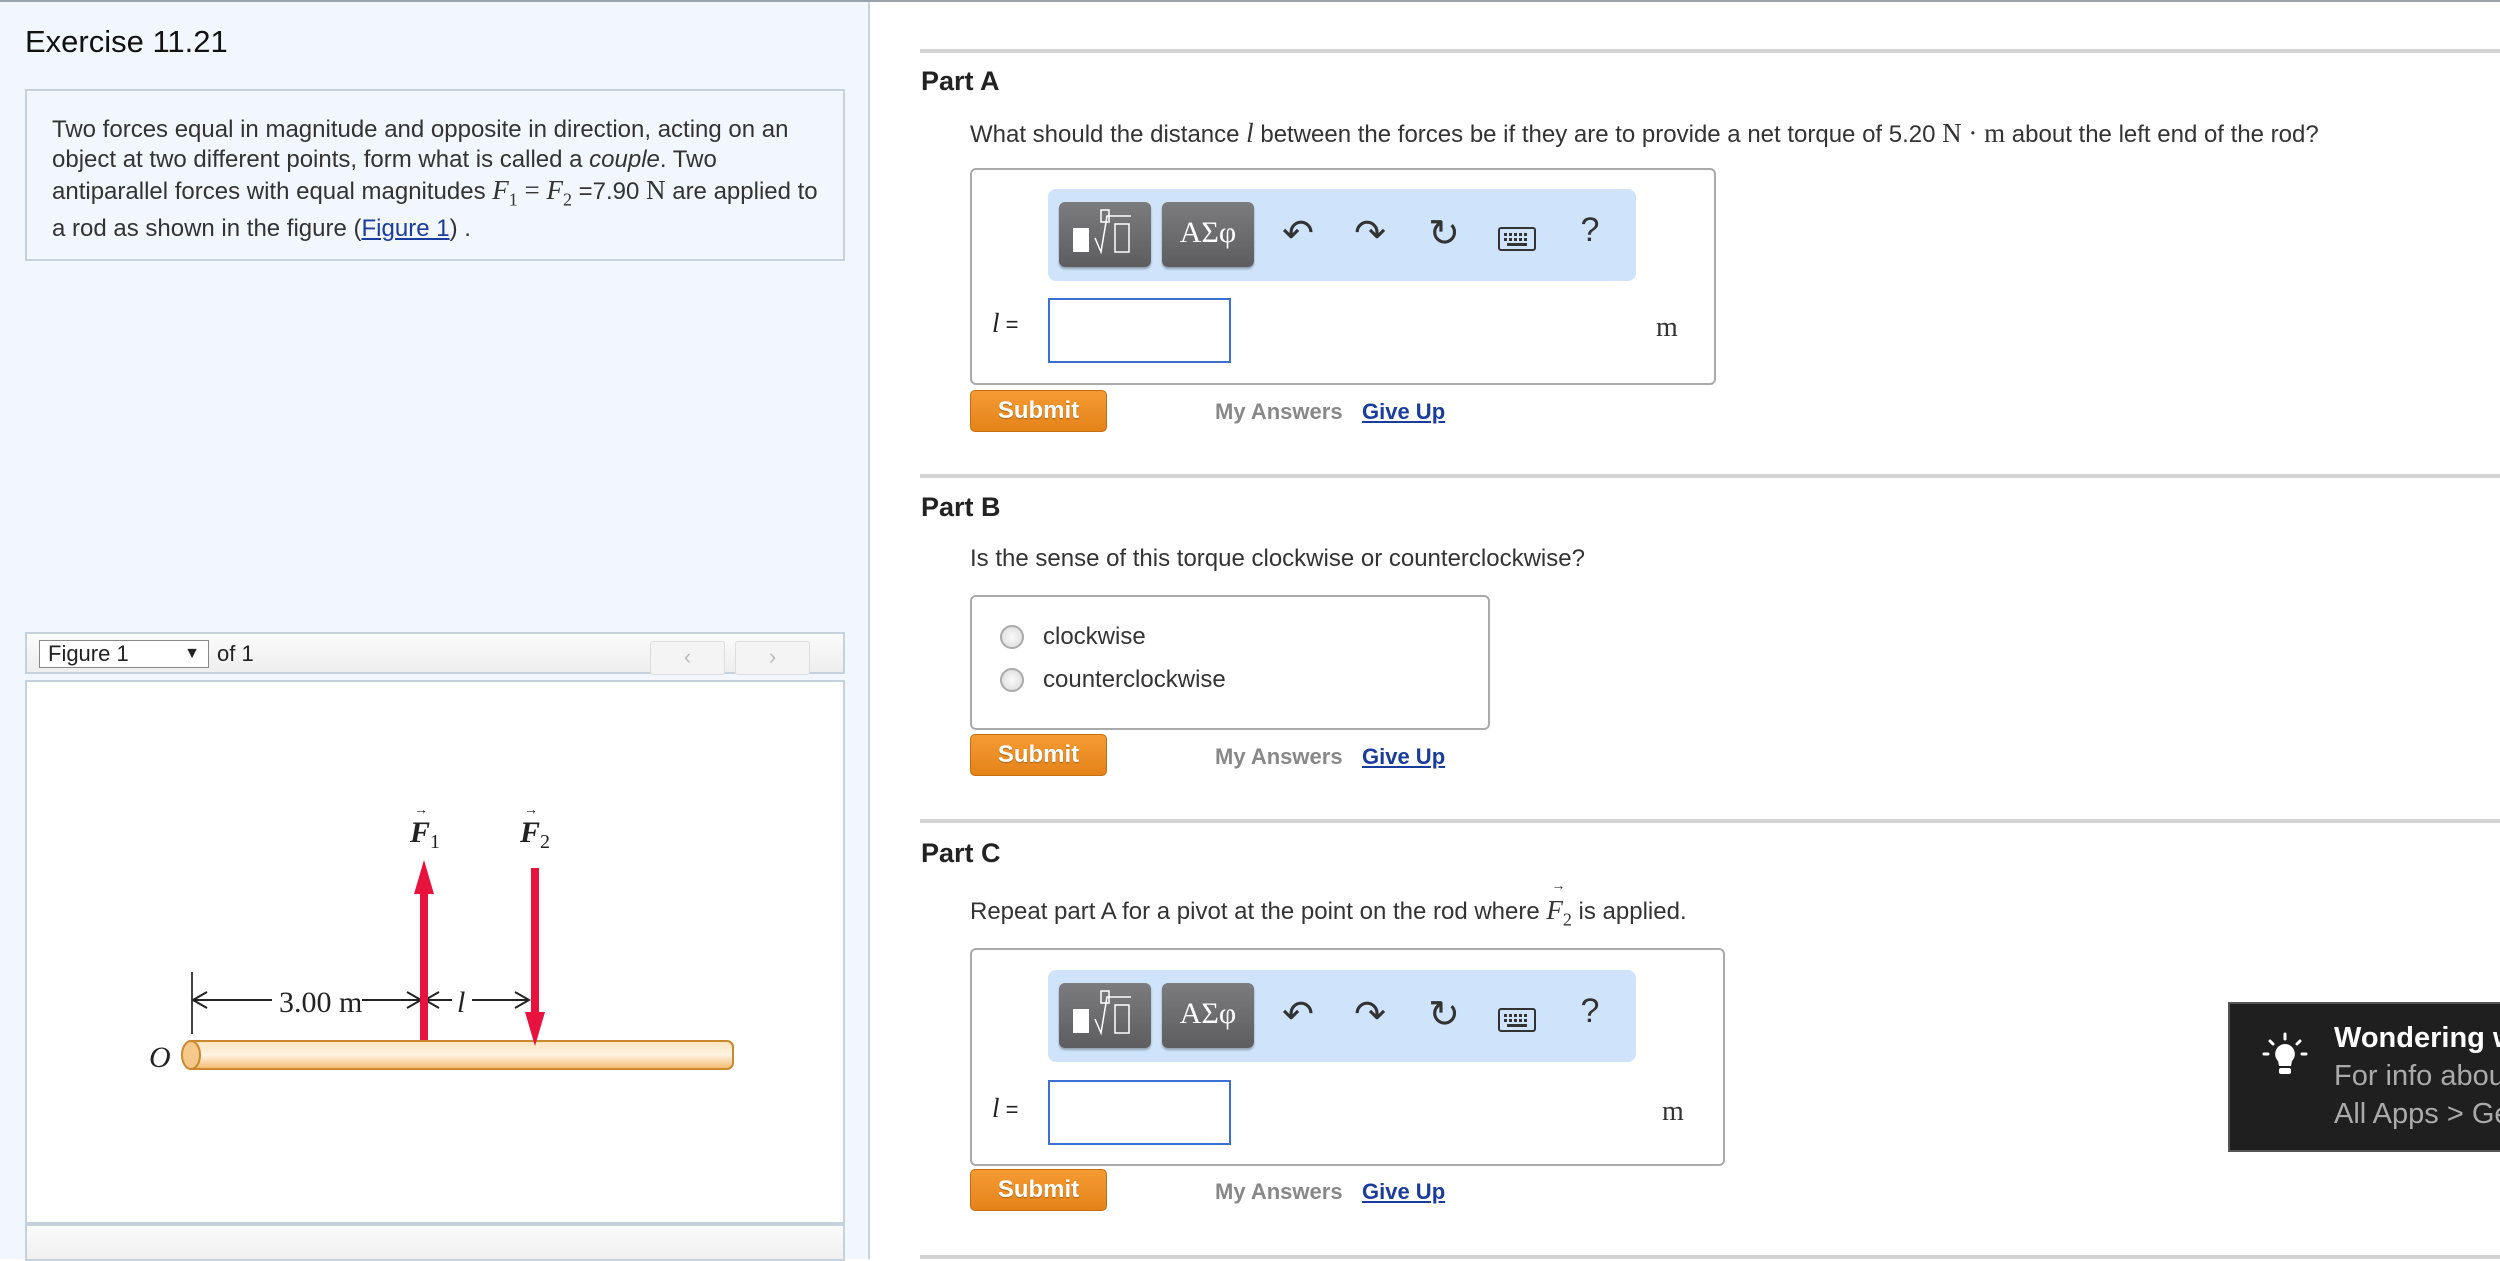 The image size is (2500, 1261). What do you see at coordinates (1139, 1112) in the screenshot?
I see `part-c-answer-input` at bounding box center [1139, 1112].